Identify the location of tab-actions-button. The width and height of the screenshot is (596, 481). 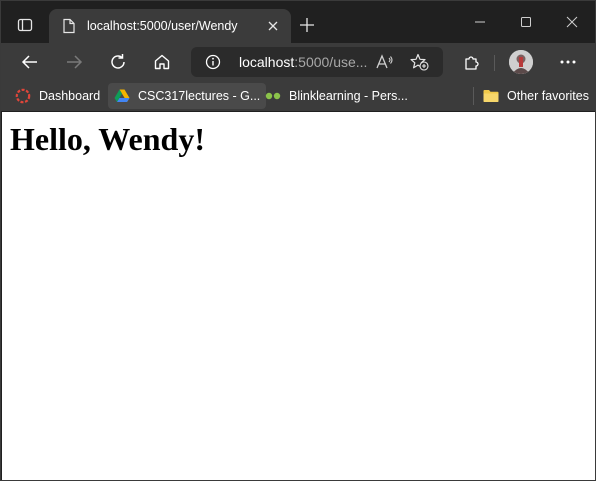
(25, 25).